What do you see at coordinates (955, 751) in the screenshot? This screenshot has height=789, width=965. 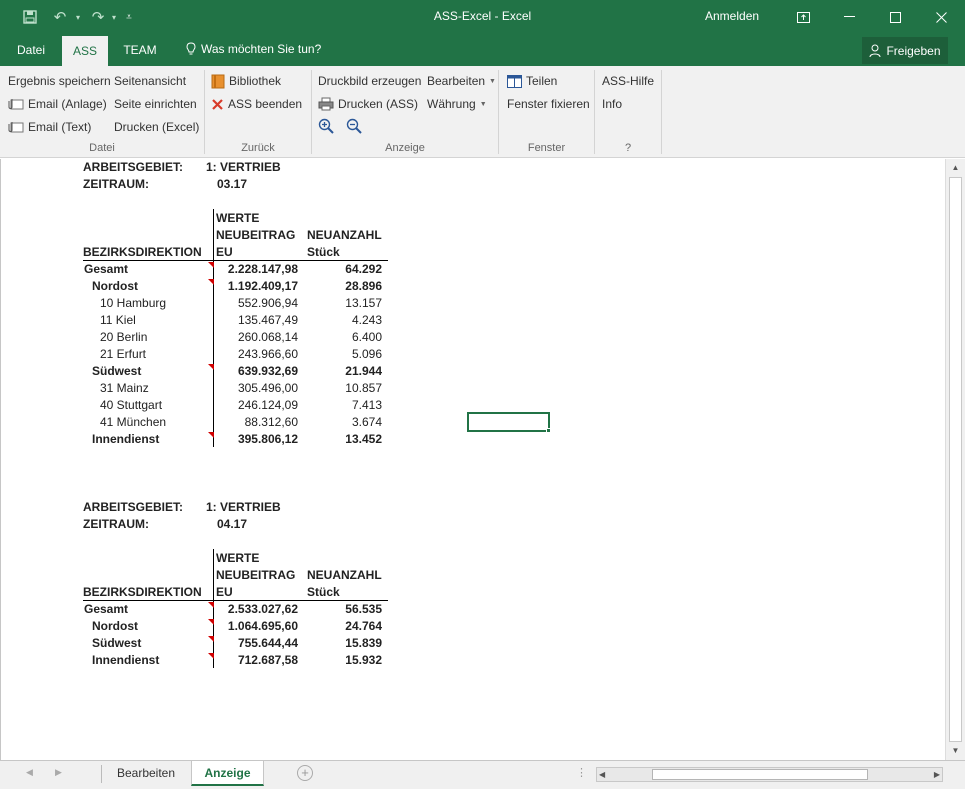 I see `scroll-down-icon: ▼` at bounding box center [955, 751].